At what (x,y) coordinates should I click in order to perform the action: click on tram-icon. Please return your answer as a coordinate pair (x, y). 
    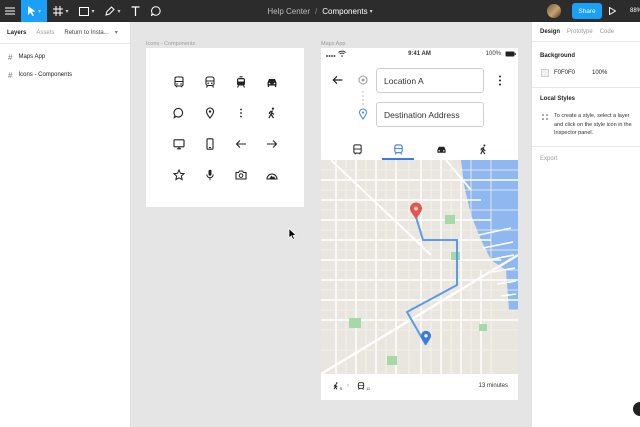
    Looking at the image, I should click on (241, 82).